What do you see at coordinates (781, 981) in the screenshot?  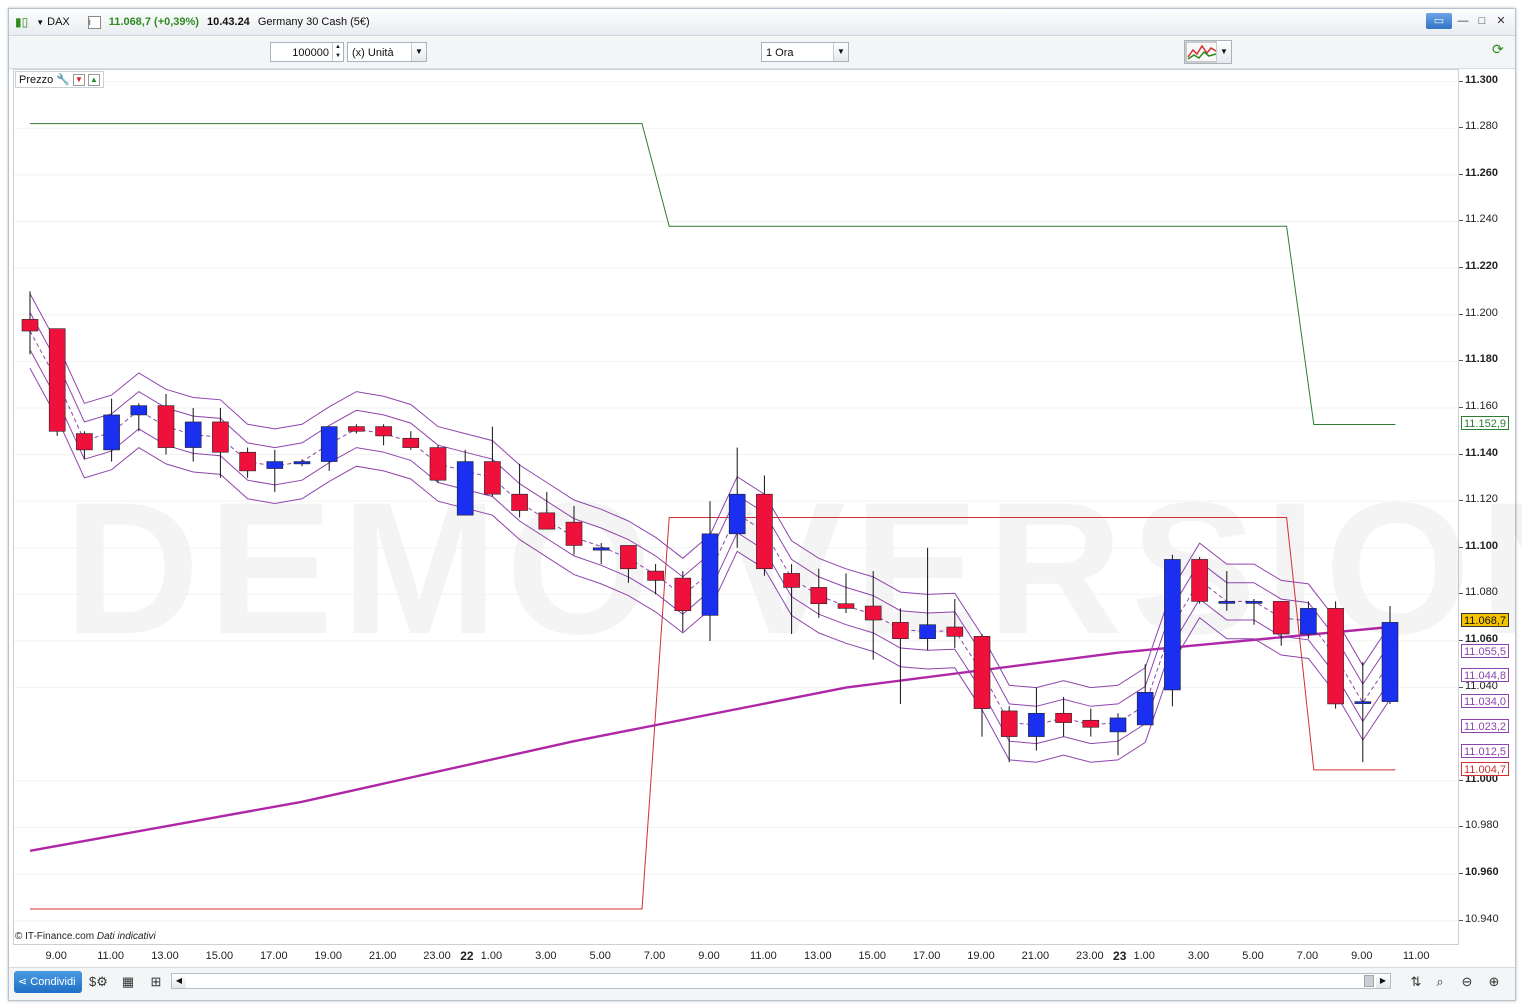 I see `time-scrollbar: ◀ ▶` at bounding box center [781, 981].